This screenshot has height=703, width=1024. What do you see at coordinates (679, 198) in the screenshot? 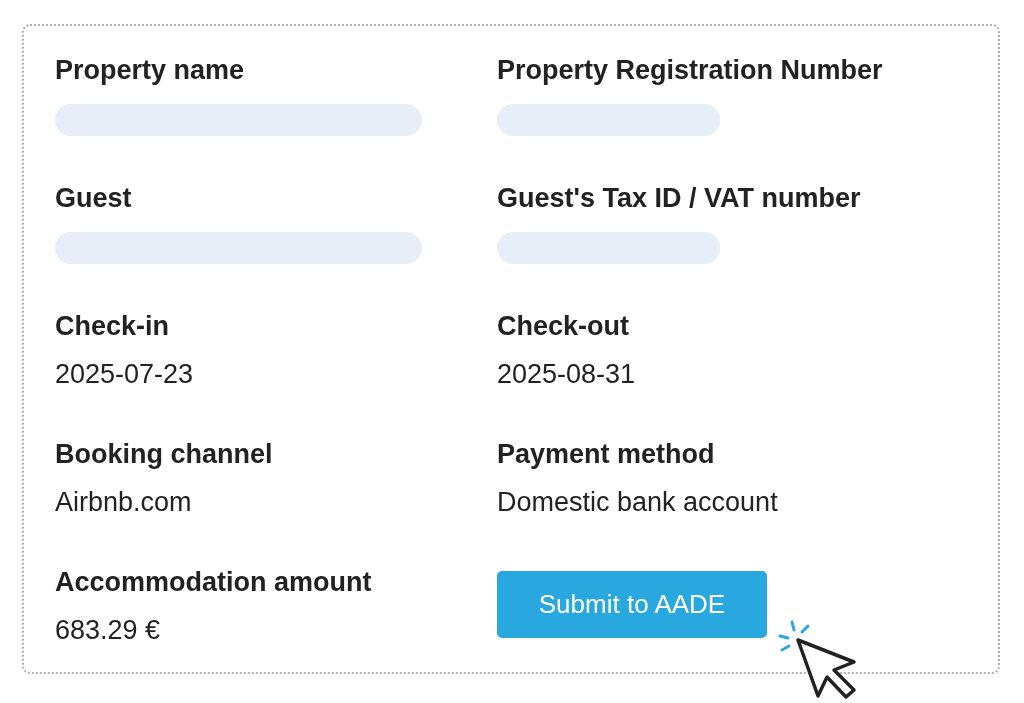
I see `field-label: Guest's Tax ID / VAT number` at bounding box center [679, 198].